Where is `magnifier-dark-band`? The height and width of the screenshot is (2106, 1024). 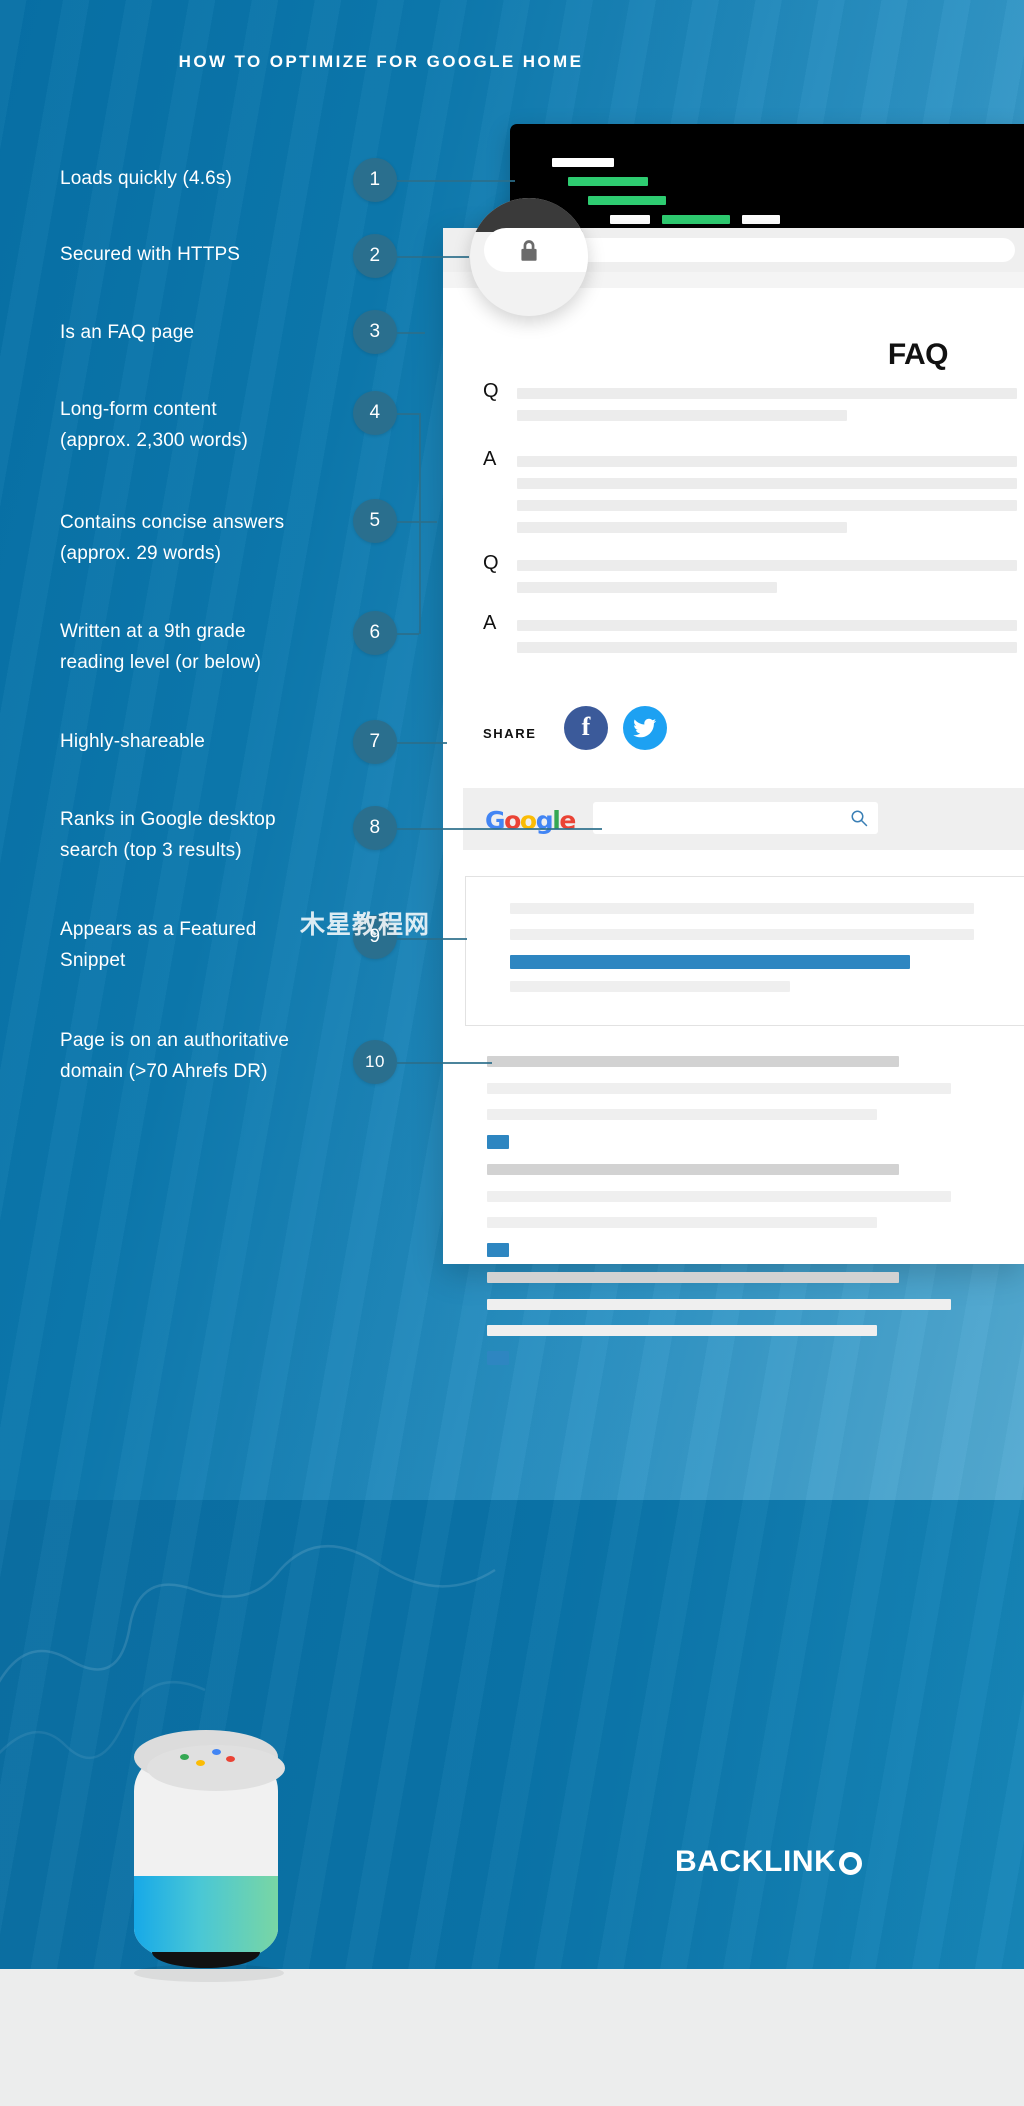
magnifier-dark-band is located at coordinates (529, 215).